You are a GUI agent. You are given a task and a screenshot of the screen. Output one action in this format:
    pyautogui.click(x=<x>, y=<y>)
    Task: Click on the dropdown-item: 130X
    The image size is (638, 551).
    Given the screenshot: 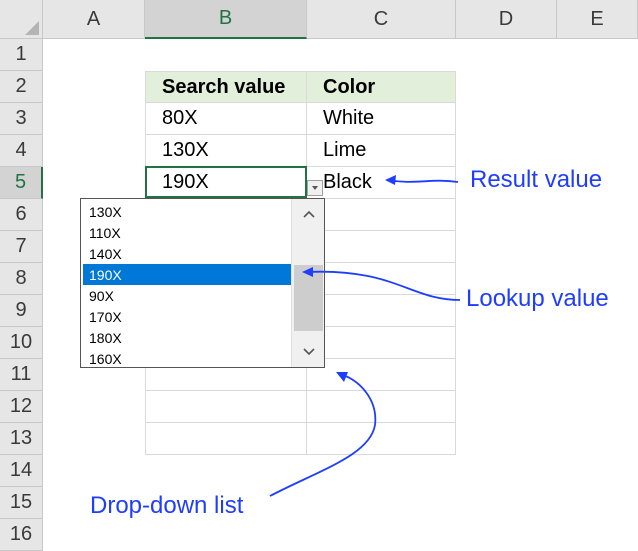 What is the action you would take?
    pyautogui.click(x=187, y=211)
    